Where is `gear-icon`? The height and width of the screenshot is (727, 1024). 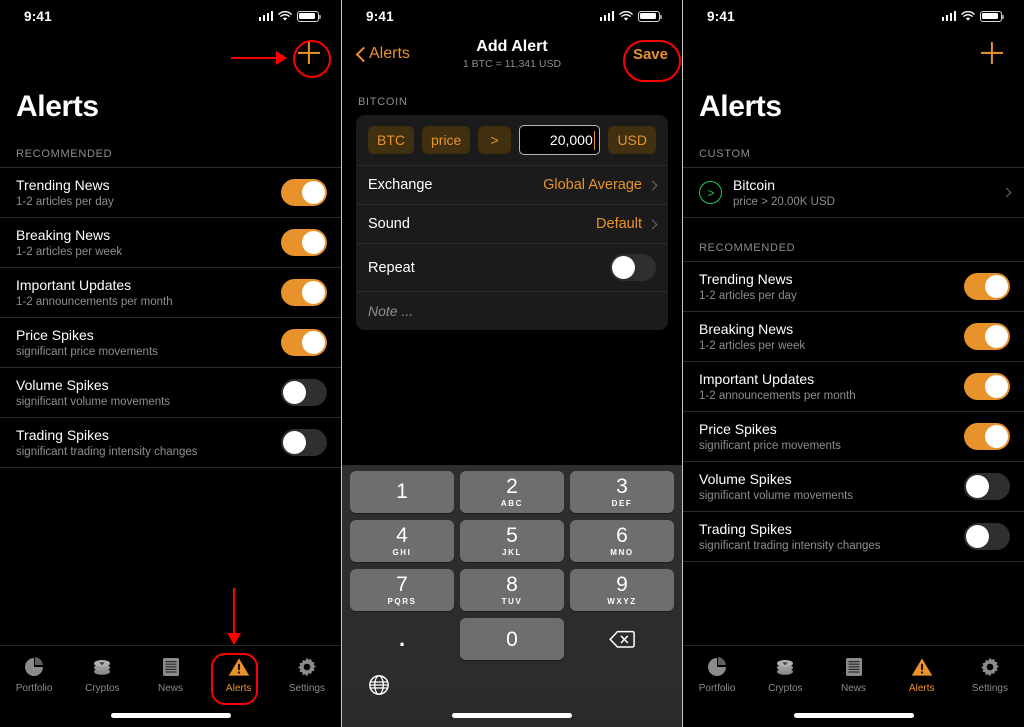 gear-icon is located at coordinates (307, 667).